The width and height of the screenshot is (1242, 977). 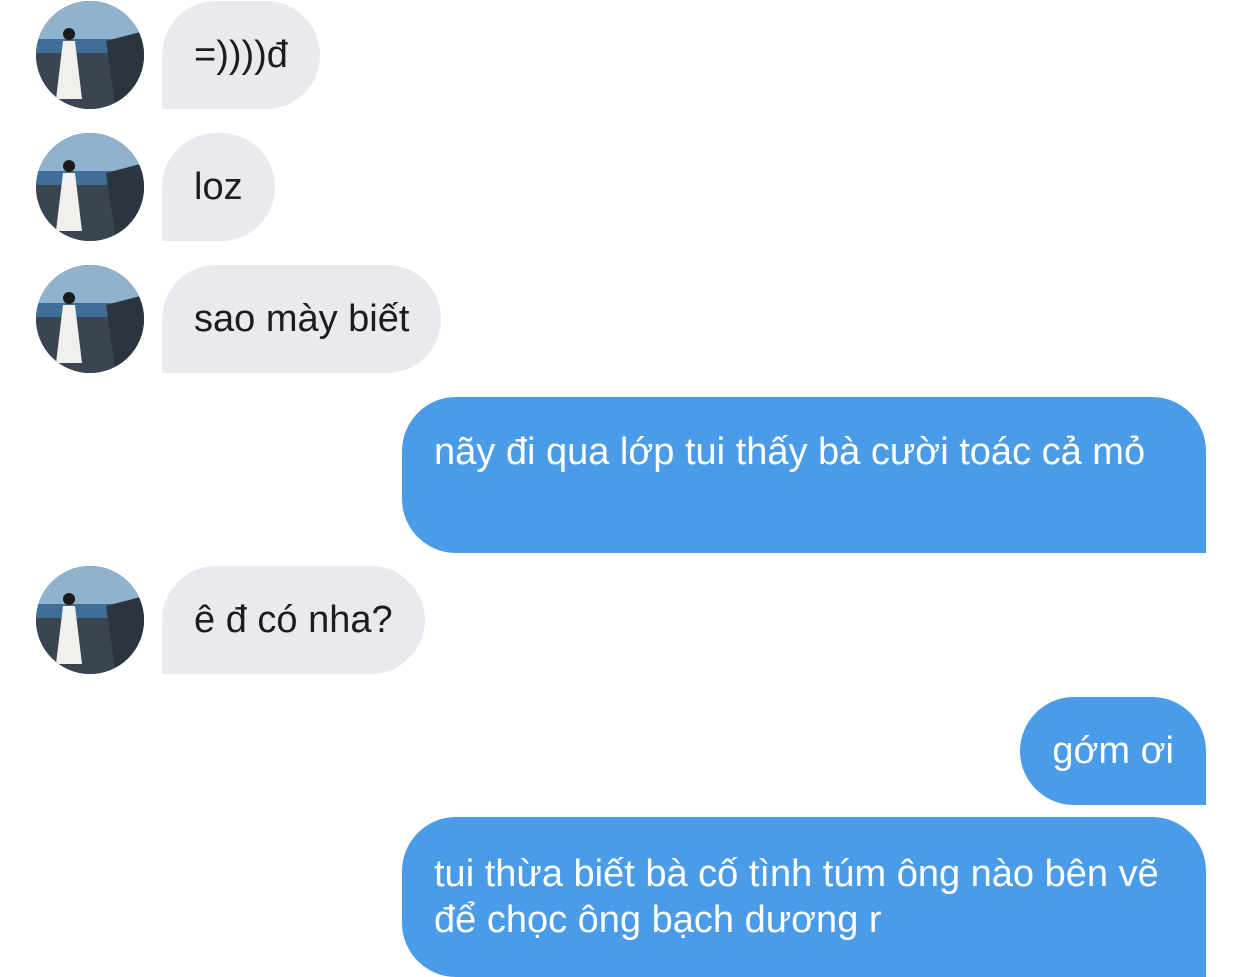 What do you see at coordinates (621, 751) in the screenshot?
I see `message-row: gớm ơi` at bounding box center [621, 751].